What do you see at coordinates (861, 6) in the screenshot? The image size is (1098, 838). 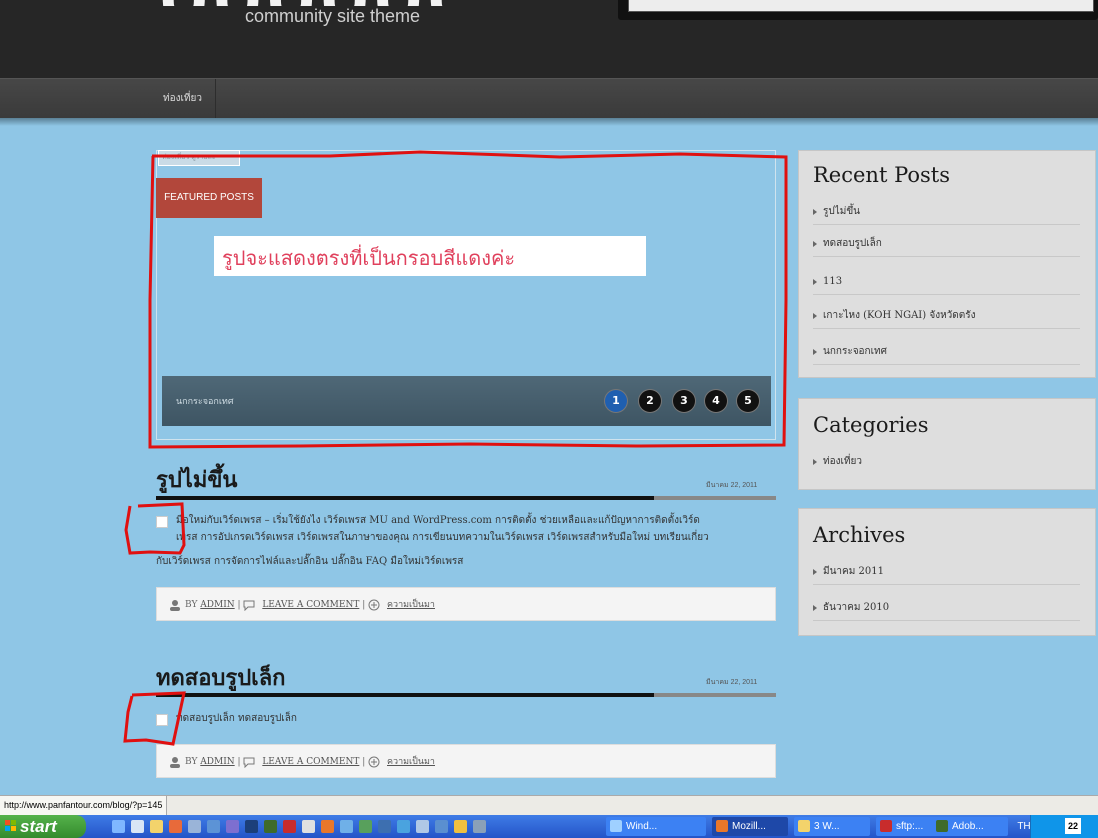 I see `search-input` at bounding box center [861, 6].